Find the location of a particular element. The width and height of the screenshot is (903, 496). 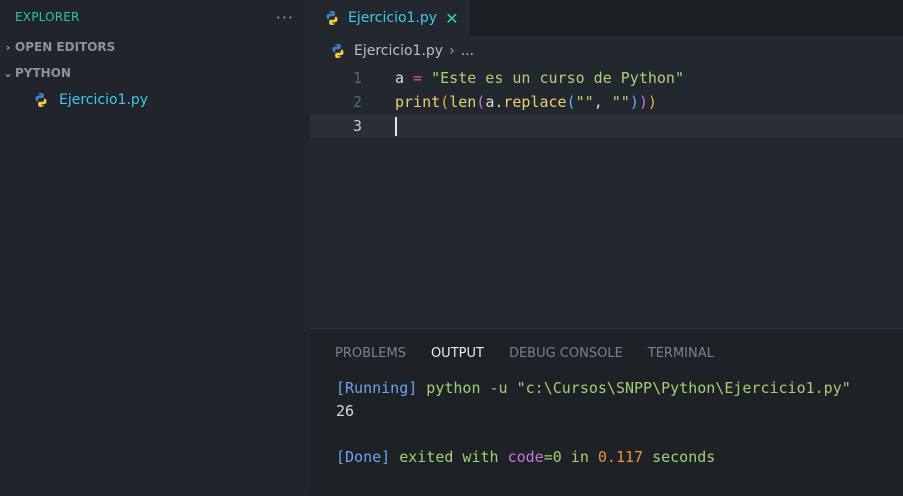

code-line: 3 is located at coordinates (606, 126).